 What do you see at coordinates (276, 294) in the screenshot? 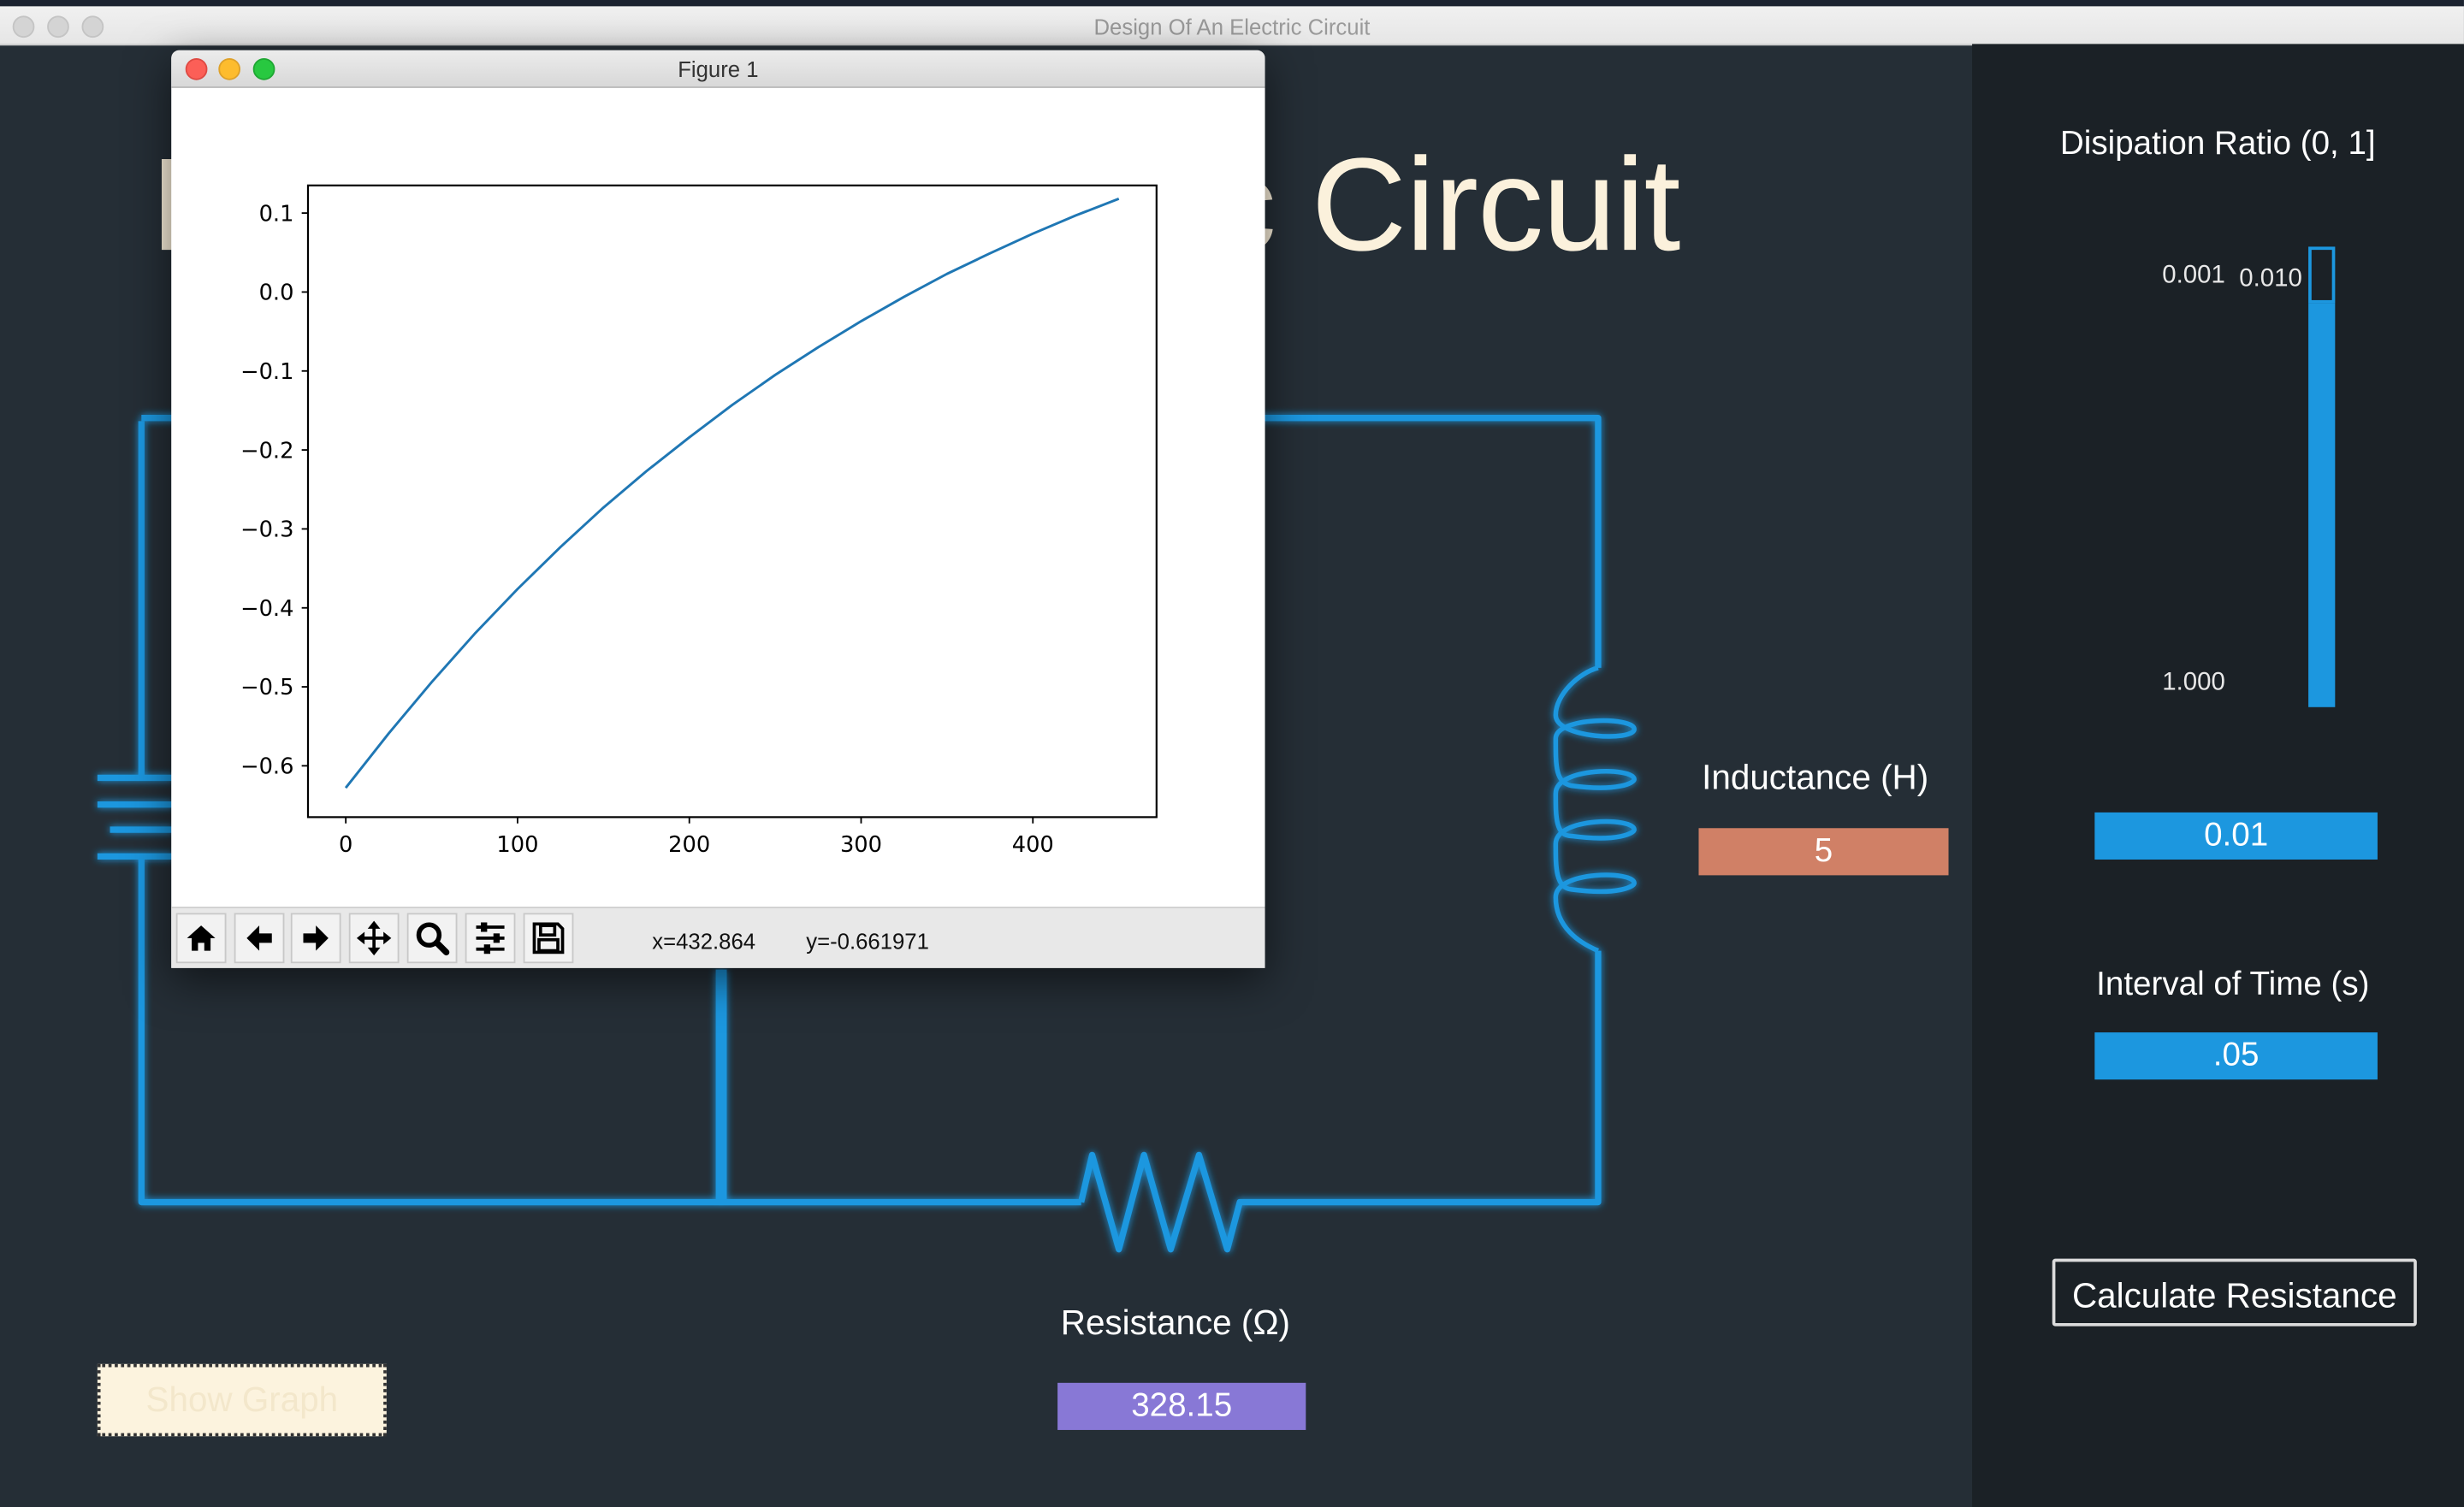
I see `y-tick-label: 0.0` at bounding box center [276, 294].